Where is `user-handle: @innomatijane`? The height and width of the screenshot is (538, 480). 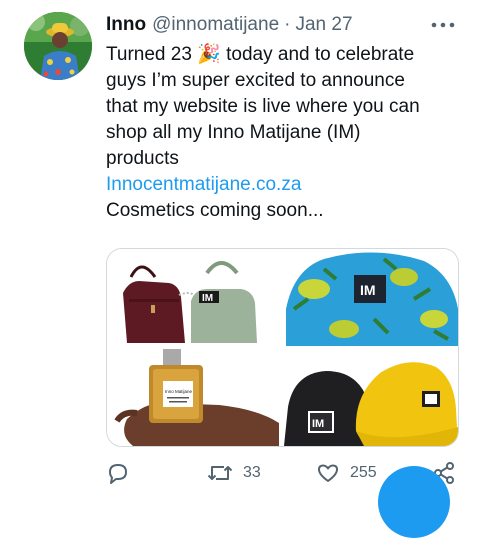 user-handle: @innomatijane is located at coordinates (215, 25).